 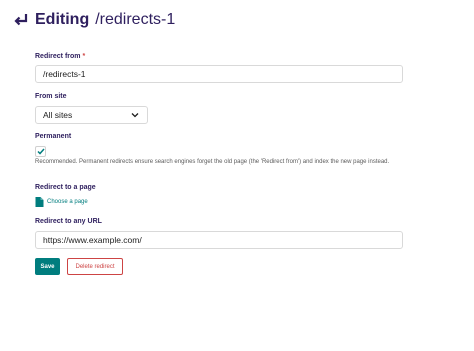 I want to click on redirect-from-label: Redirect from *, so click(x=60, y=56).